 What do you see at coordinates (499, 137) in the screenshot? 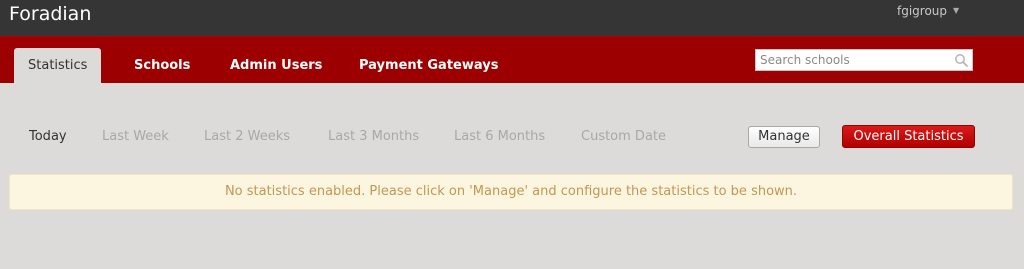
I see `period-last-6-months: Last 6 Months` at bounding box center [499, 137].